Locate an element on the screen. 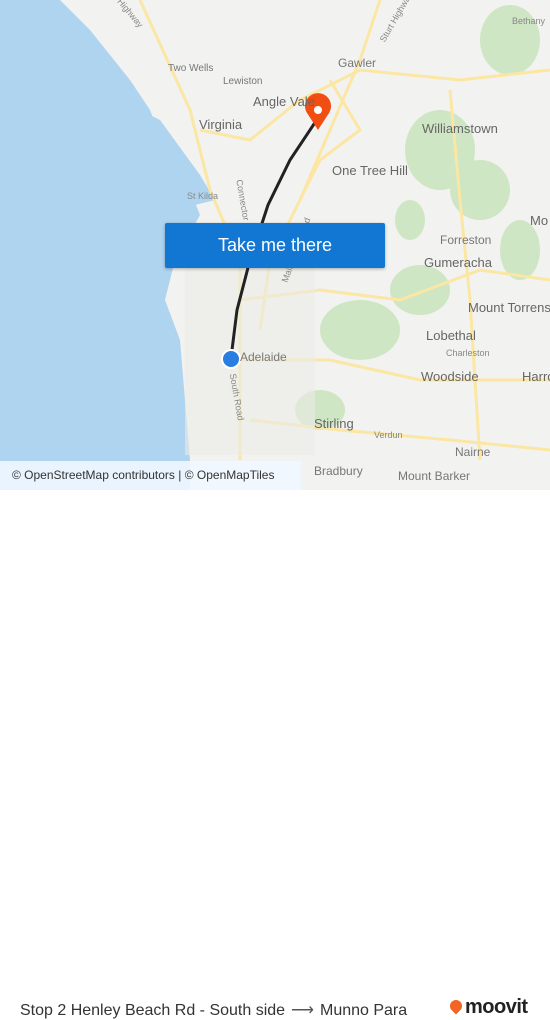 The width and height of the screenshot is (550, 1020). place-label: Angle Vale is located at coordinates (284, 101).